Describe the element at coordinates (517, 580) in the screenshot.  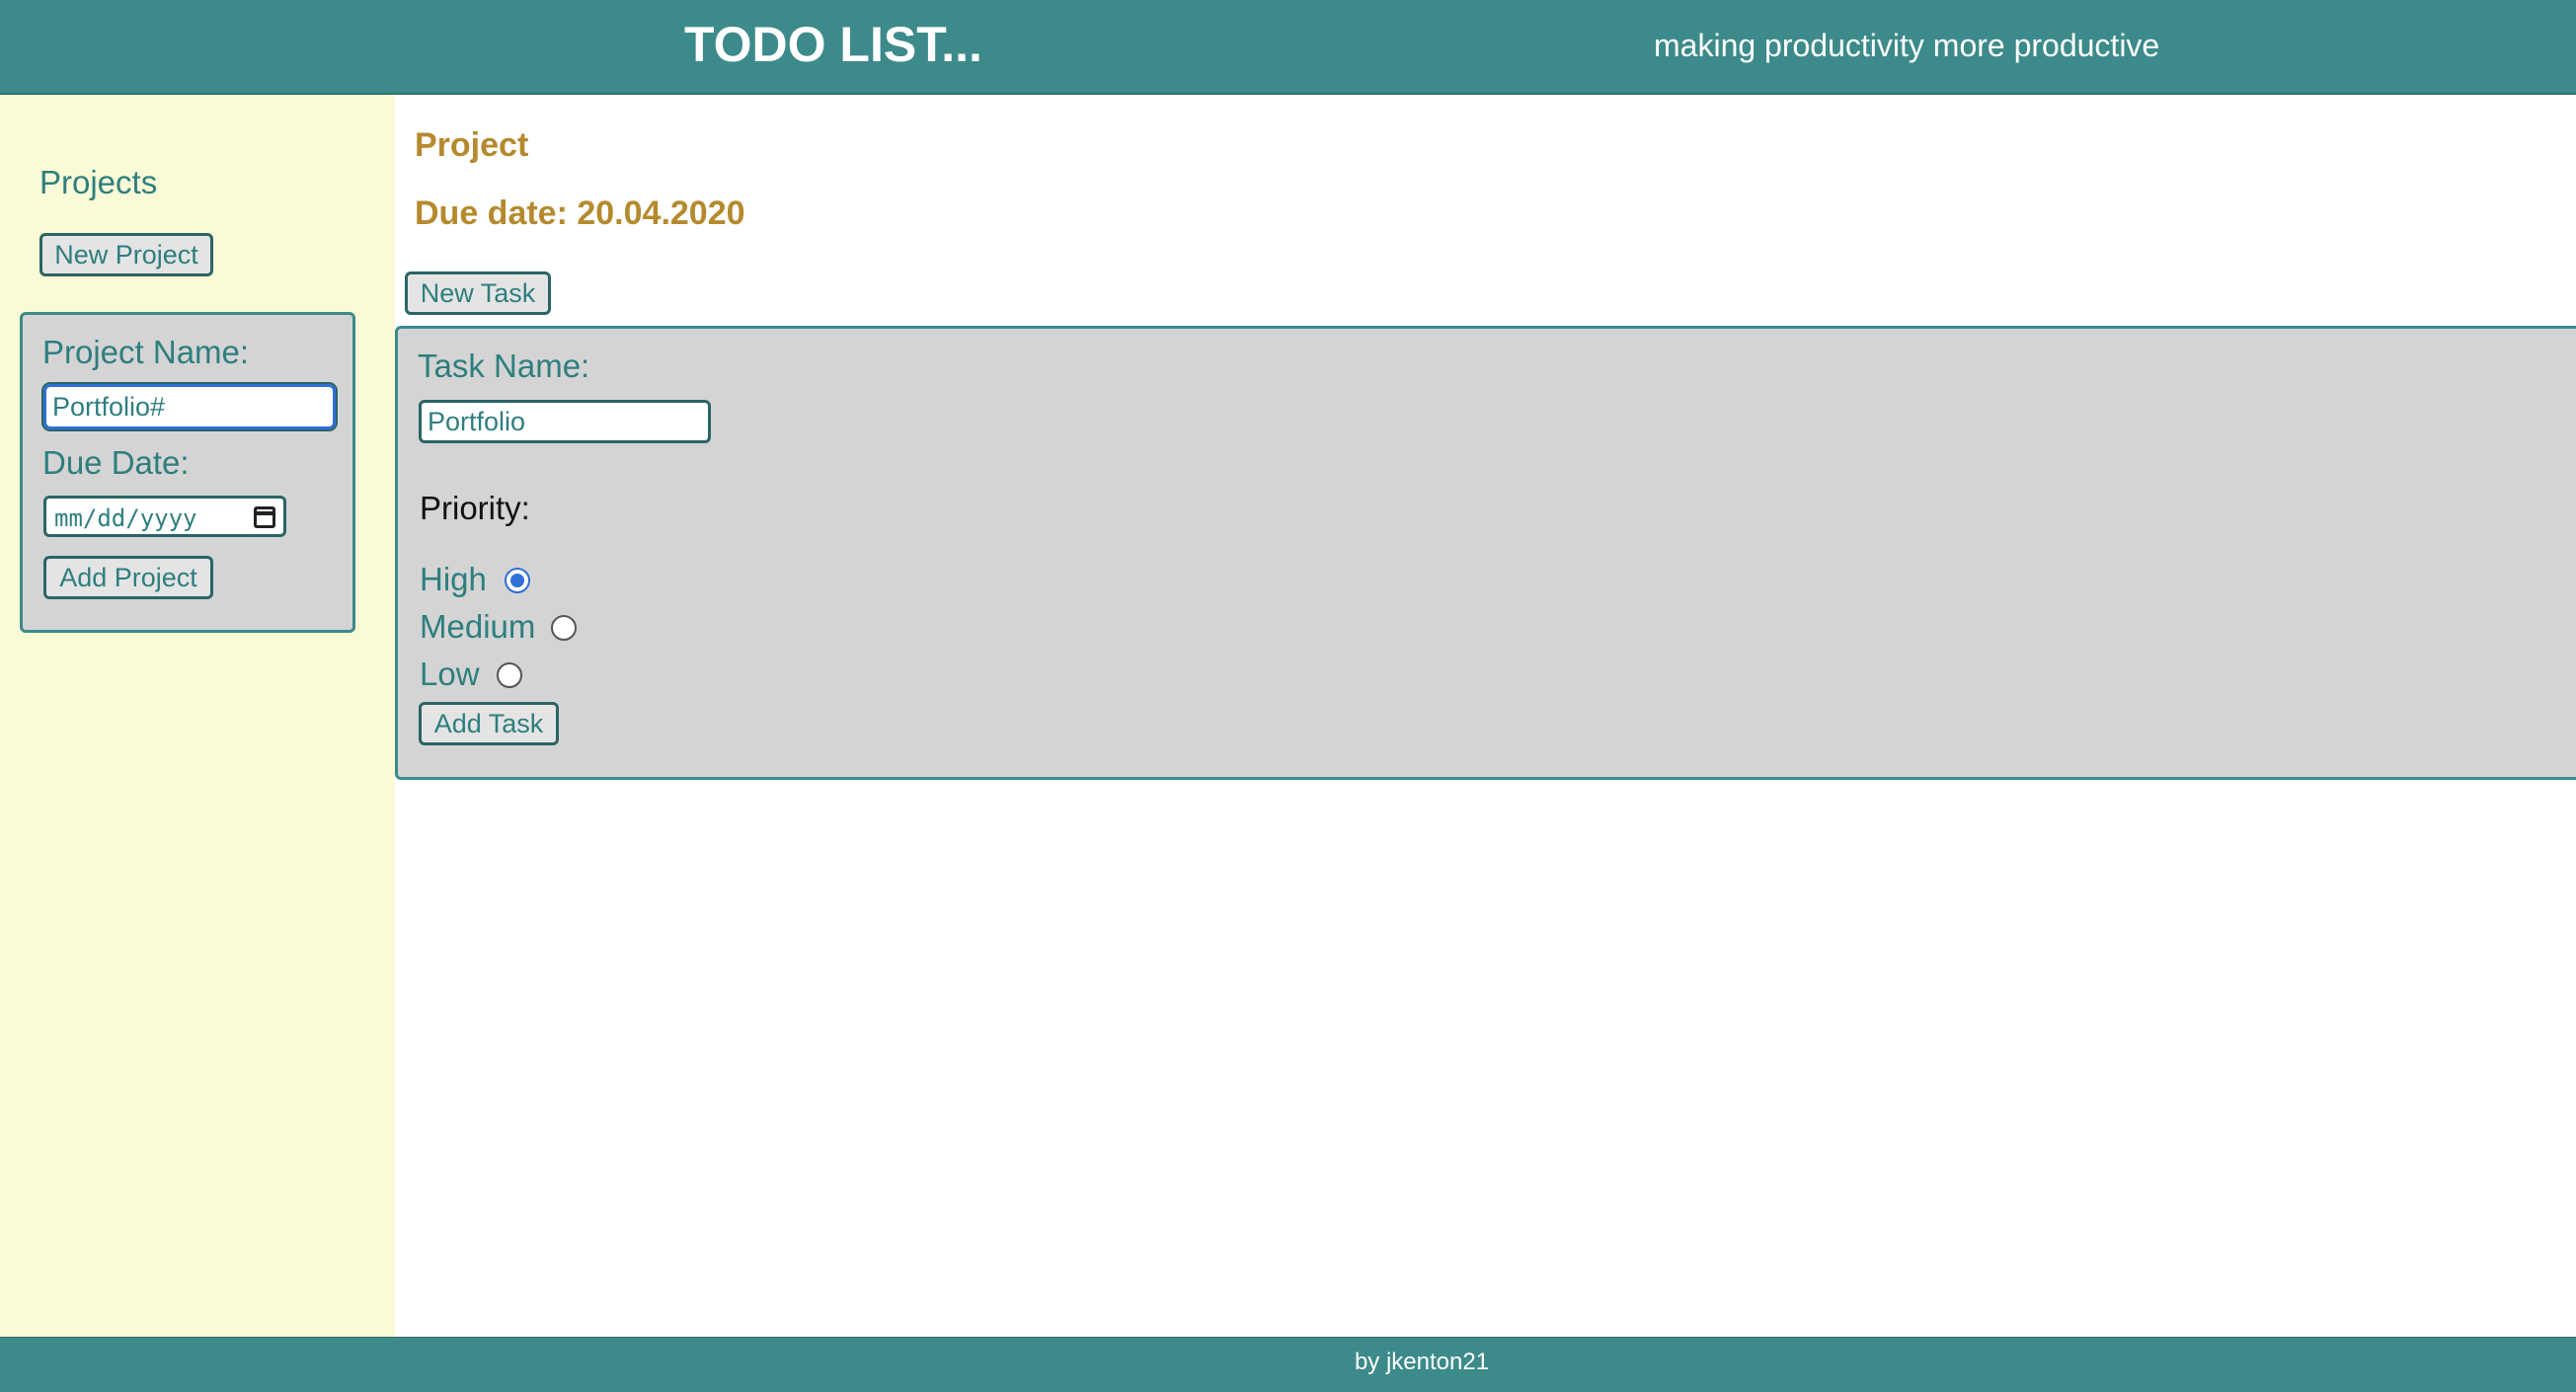
I see `priority-high-radio` at that location.